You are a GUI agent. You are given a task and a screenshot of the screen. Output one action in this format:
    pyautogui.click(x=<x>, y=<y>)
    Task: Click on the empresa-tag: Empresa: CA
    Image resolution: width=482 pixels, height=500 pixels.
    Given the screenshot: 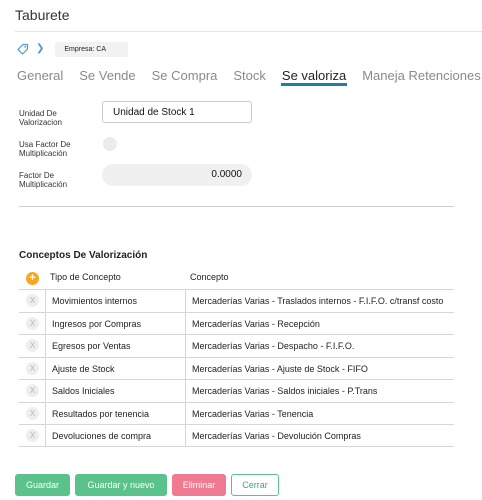 What is the action you would take?
    pyautogui.click(x=92, y=49)
    